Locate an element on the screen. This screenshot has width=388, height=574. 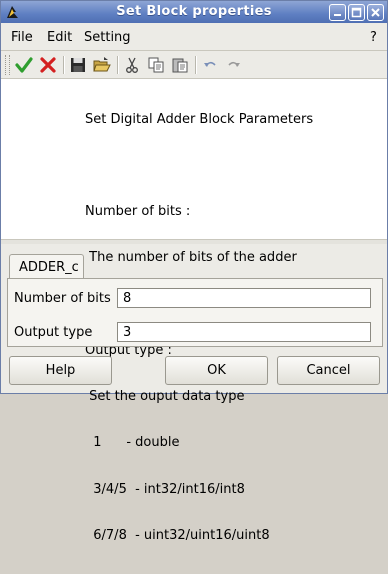
tab-label: ADDER_c is located at coordinates (49, 267).